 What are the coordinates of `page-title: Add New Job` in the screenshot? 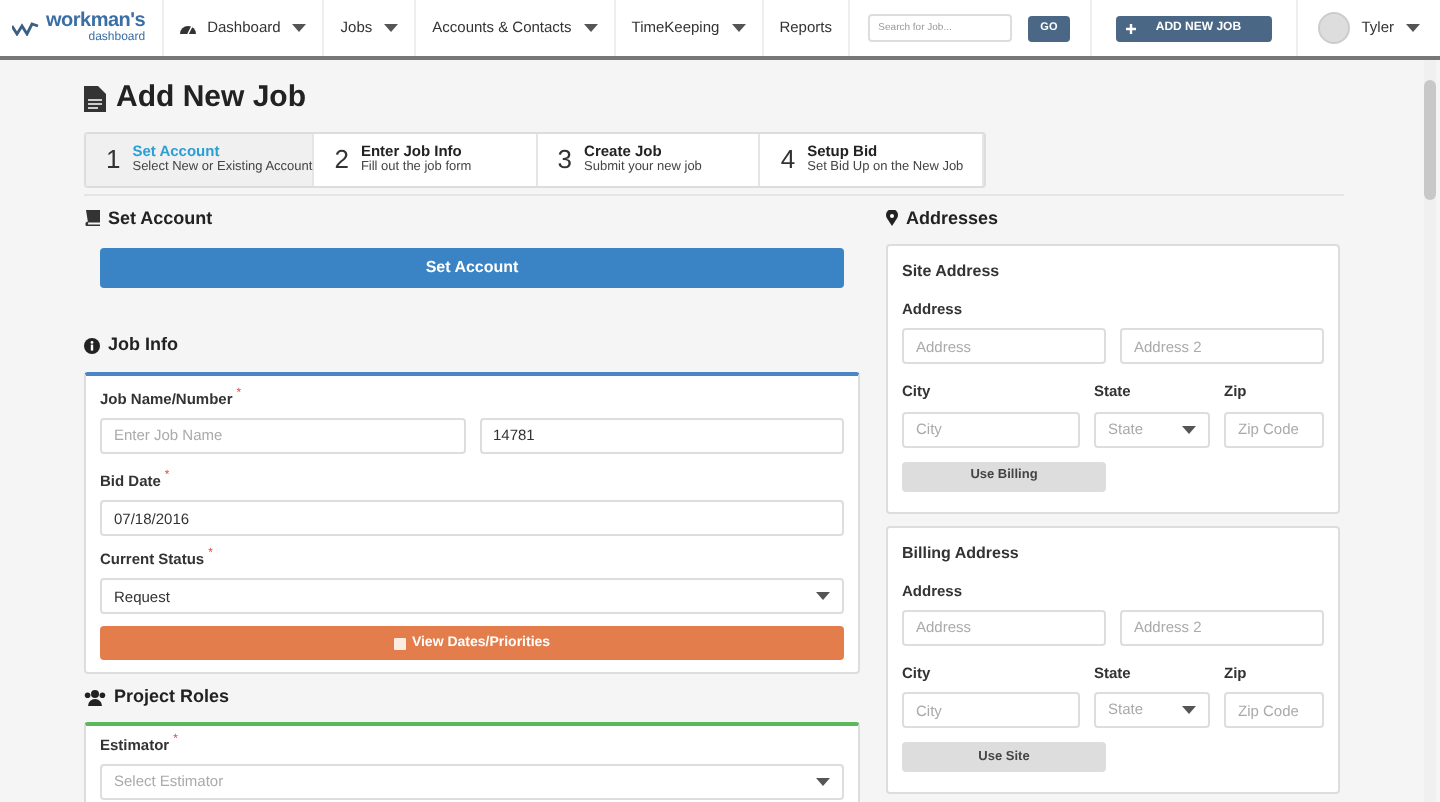 It's located at (211, 98).